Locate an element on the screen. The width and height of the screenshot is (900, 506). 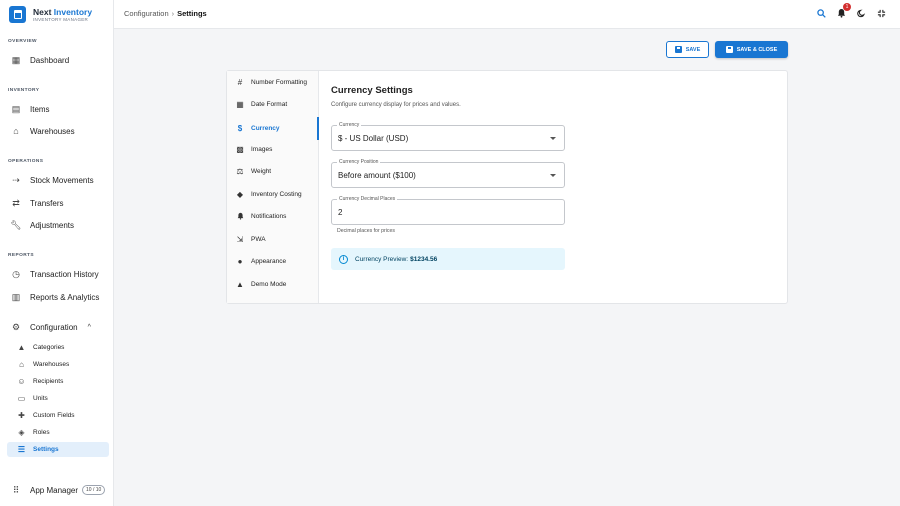
puzzle-icon: ✚ is located at coordinates (21, 415).